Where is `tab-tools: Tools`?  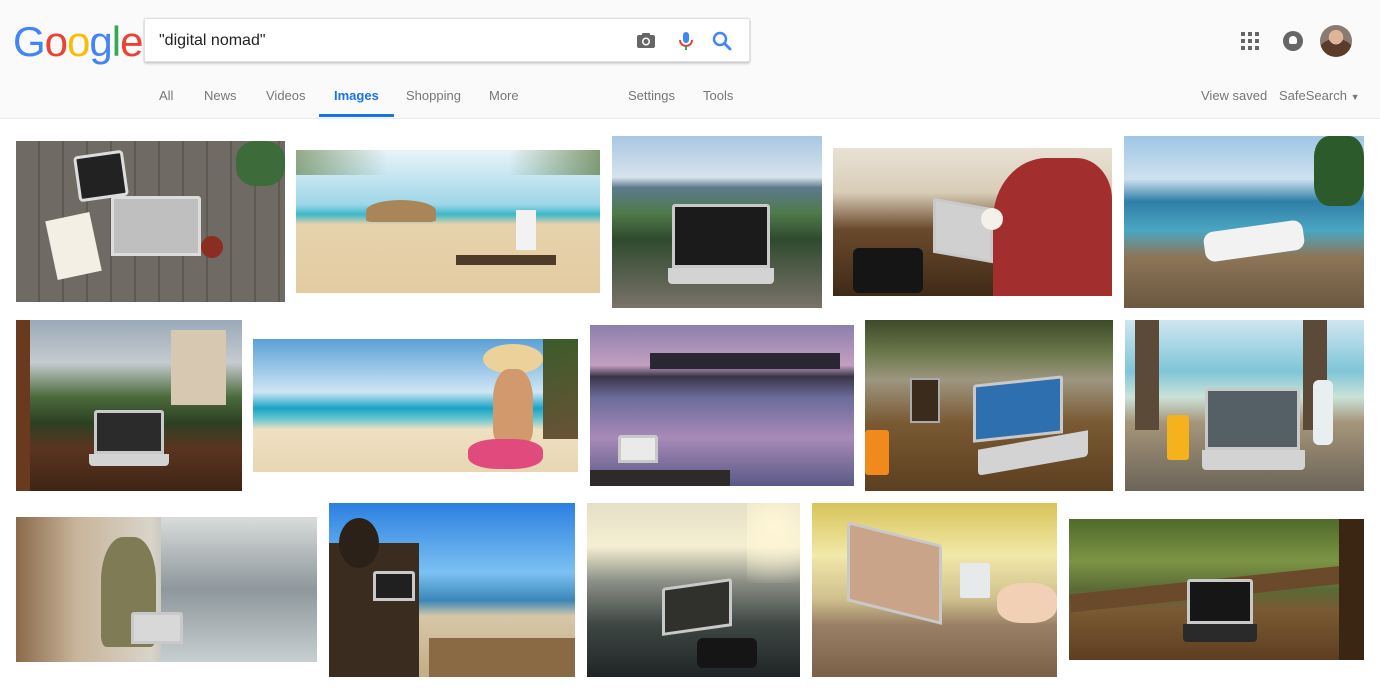
tab-tools: Tools is located at coordinates (718, 102).